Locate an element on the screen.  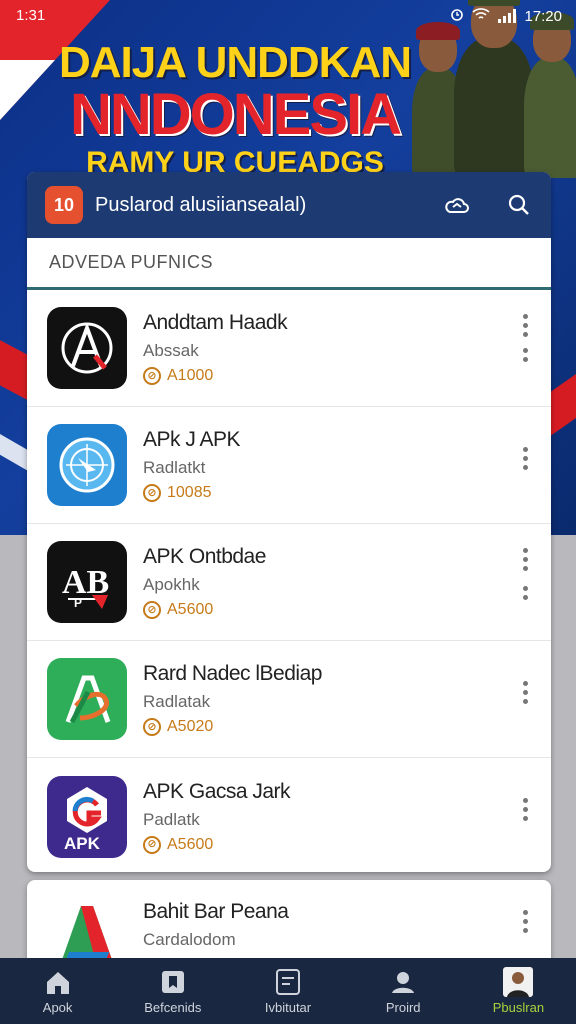
bookmark-icon is located at coordinates (173, 982).